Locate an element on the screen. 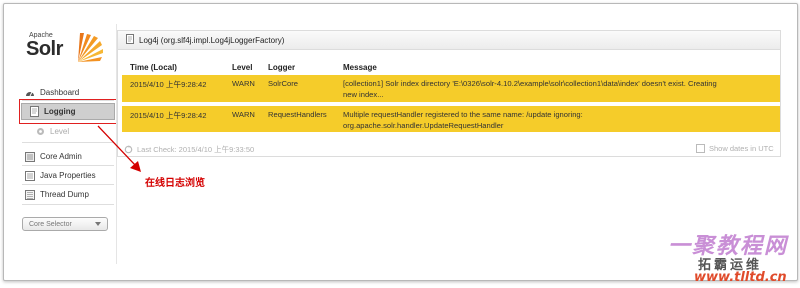 This screenshot has width=800, height=288. utc-checkbox is located at coordinates (700, 148).